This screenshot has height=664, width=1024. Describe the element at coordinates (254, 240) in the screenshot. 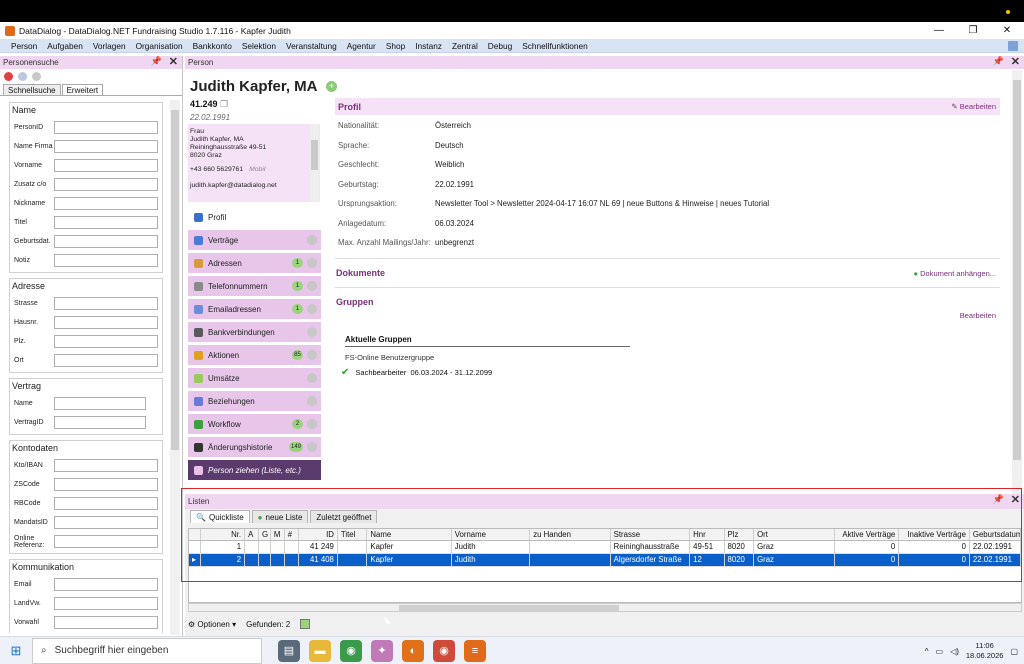

I see `nav-item: Verträge` at that location.